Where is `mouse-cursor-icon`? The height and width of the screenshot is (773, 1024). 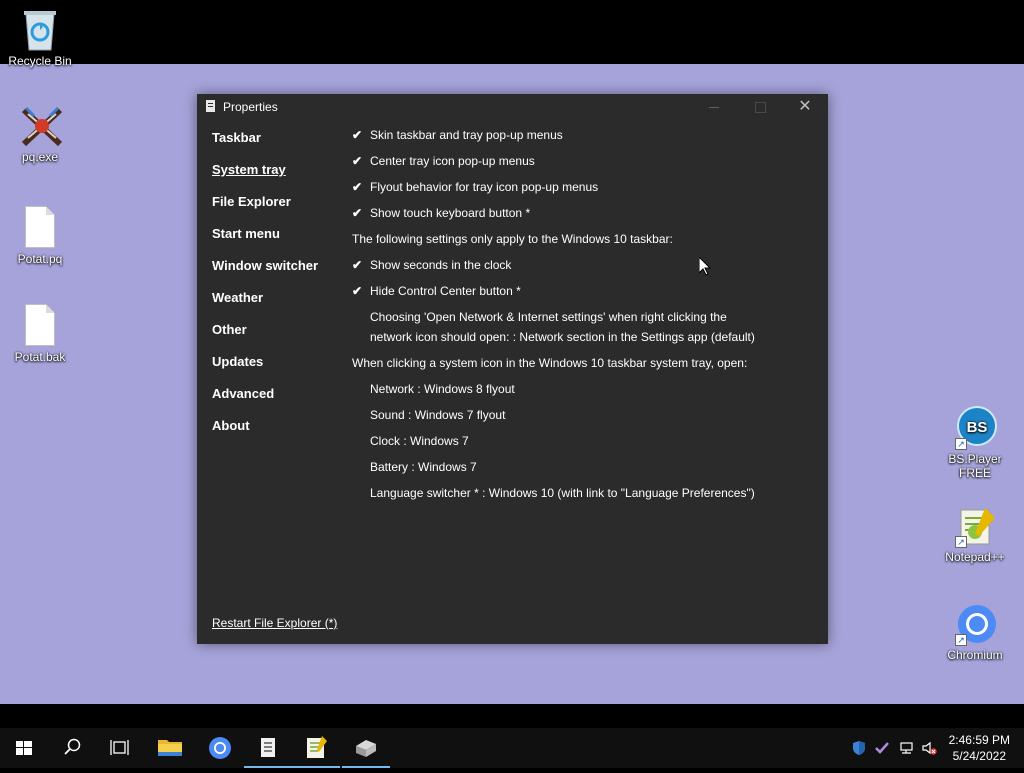 mouse-cursor-icon is located at coordinates (705, 266).